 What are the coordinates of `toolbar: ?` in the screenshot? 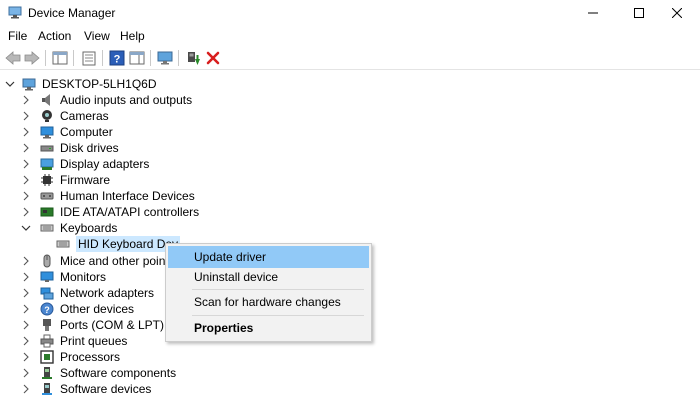 It's located at (350, 58).